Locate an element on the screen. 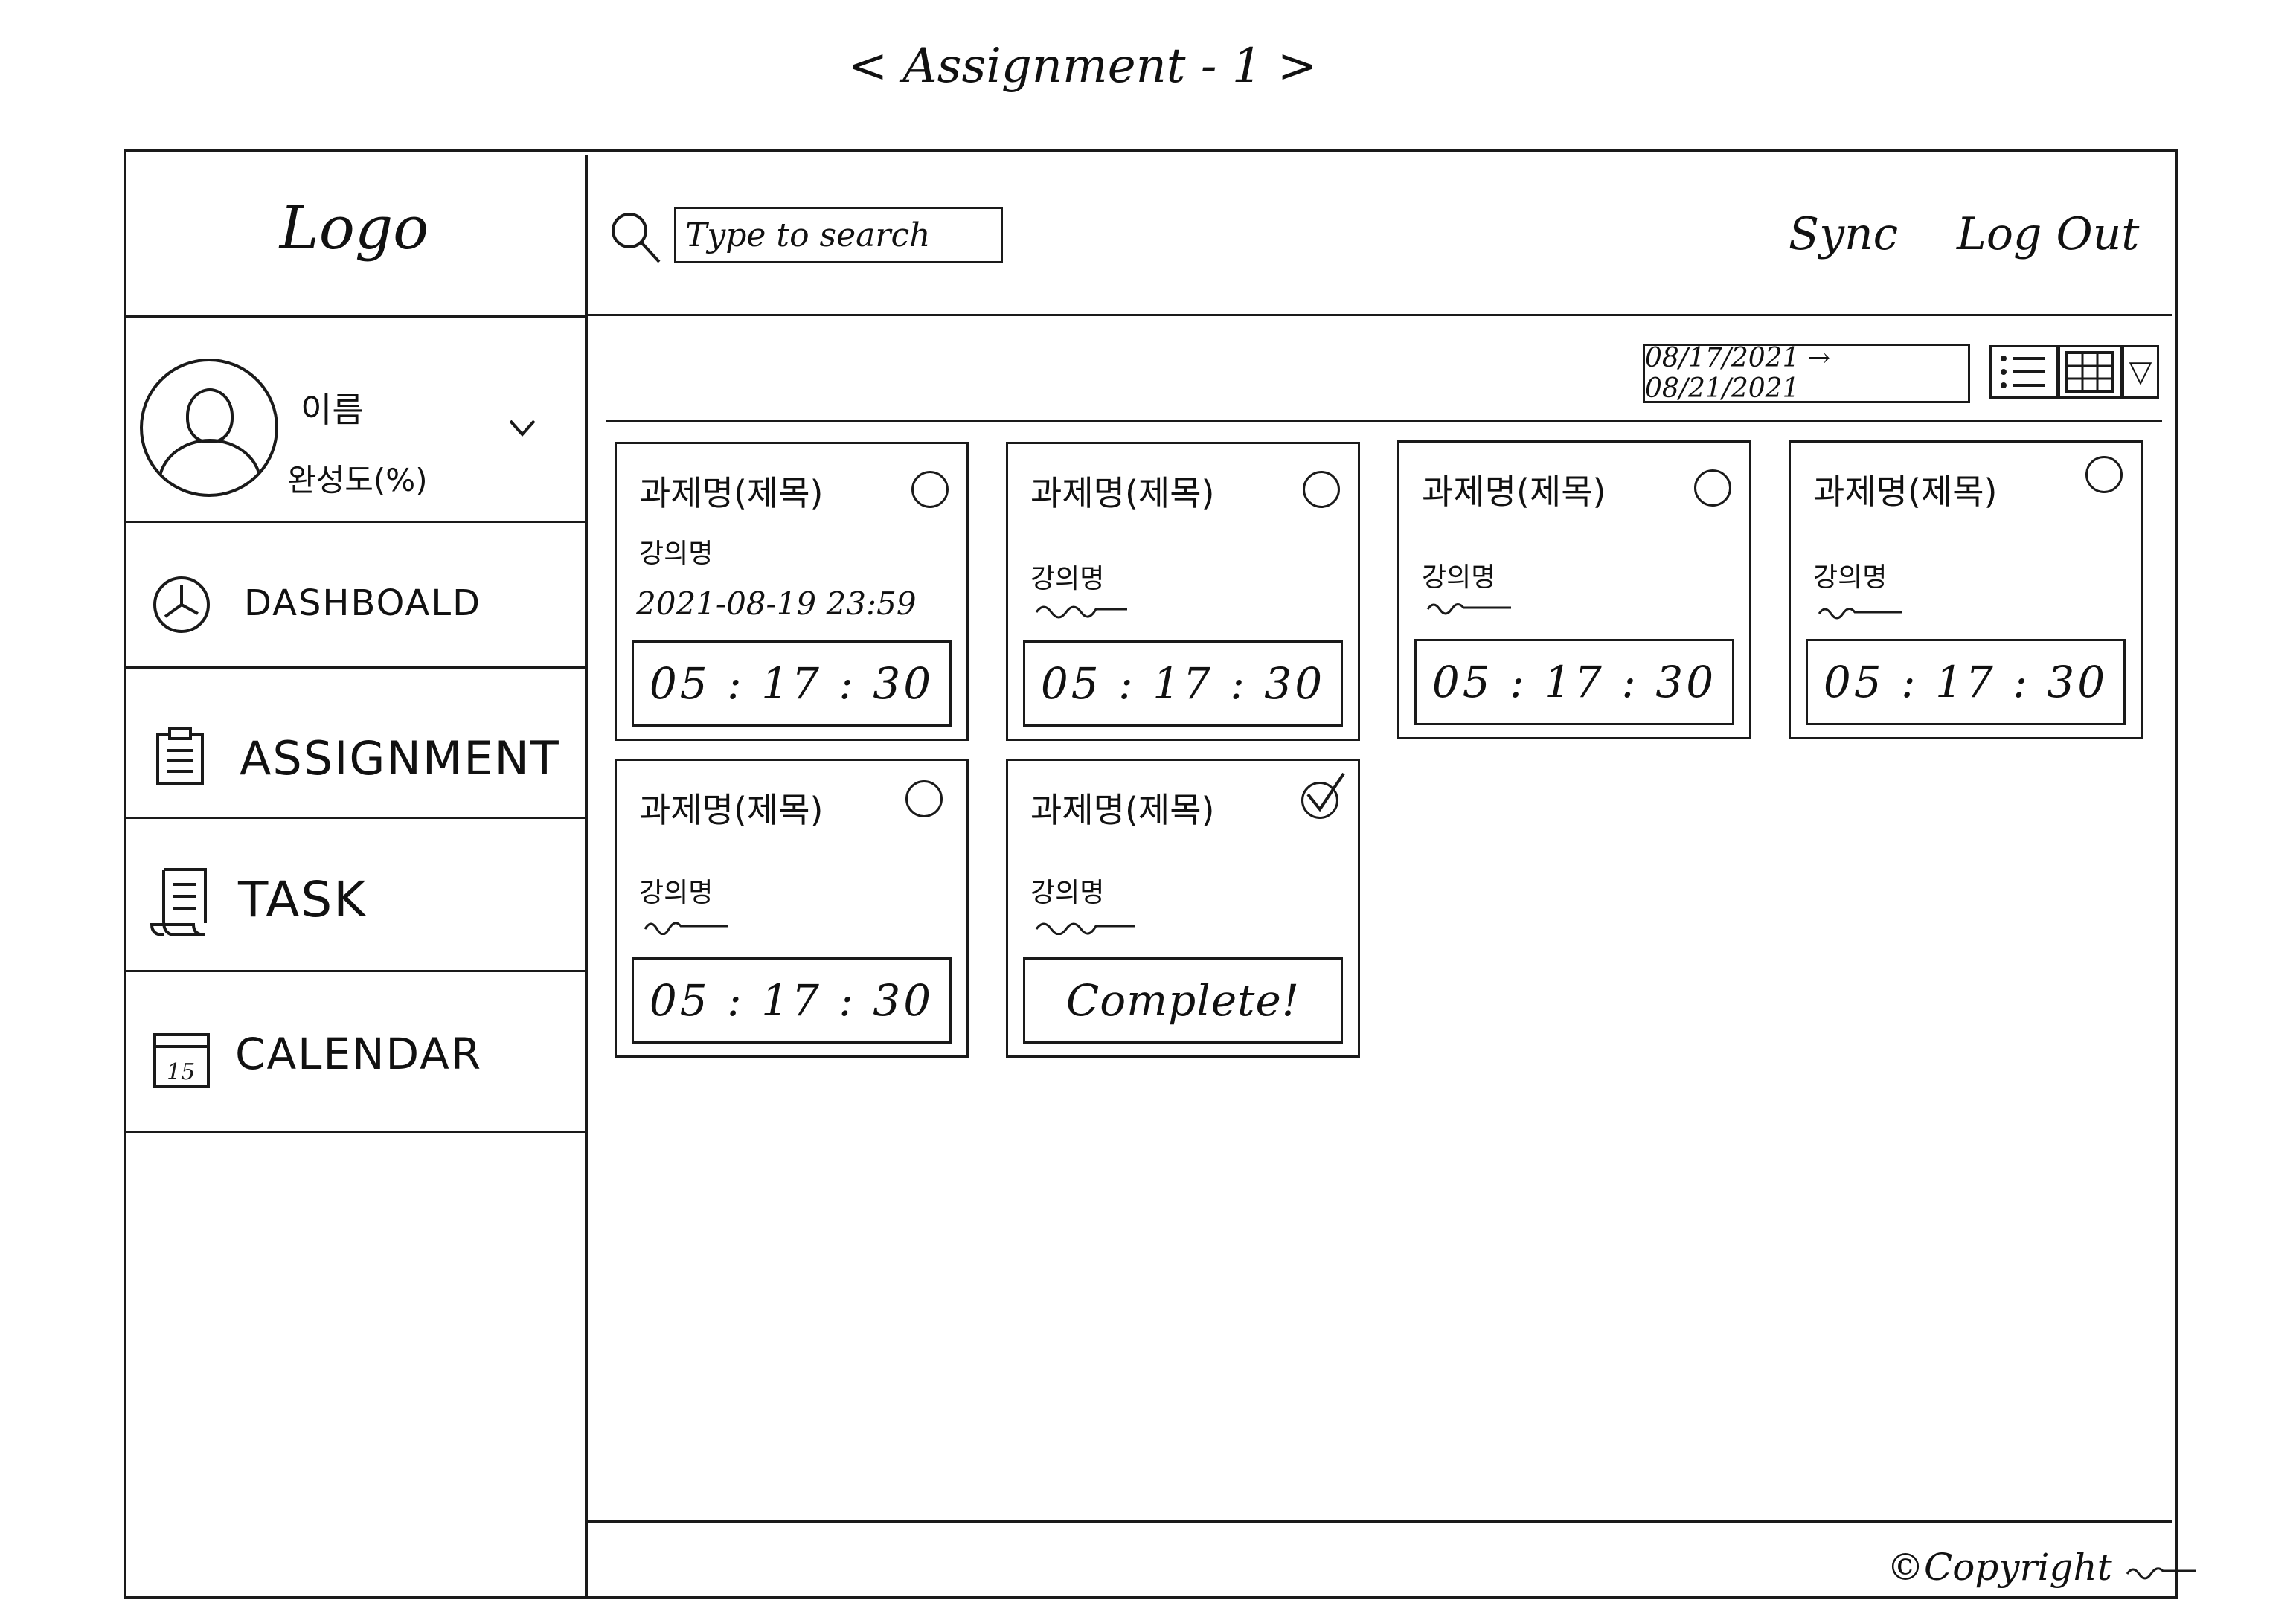 The width and height of the screenshot is (2296, 1623). svg-text: 15 is located at coordinates (181, 1072).